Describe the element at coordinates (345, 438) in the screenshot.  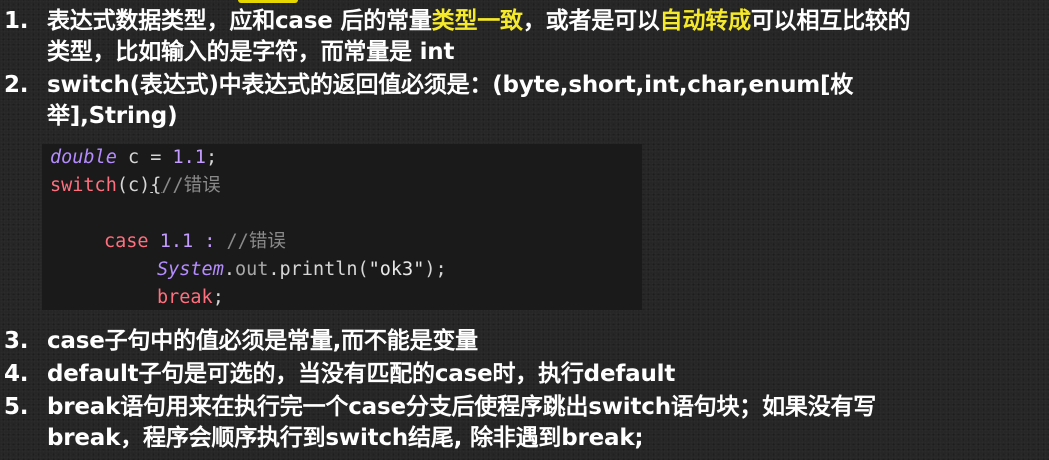
I see `item-text-continuation: break，程序会顺序执行到switch结尾, 除非遇到break;` at that location.